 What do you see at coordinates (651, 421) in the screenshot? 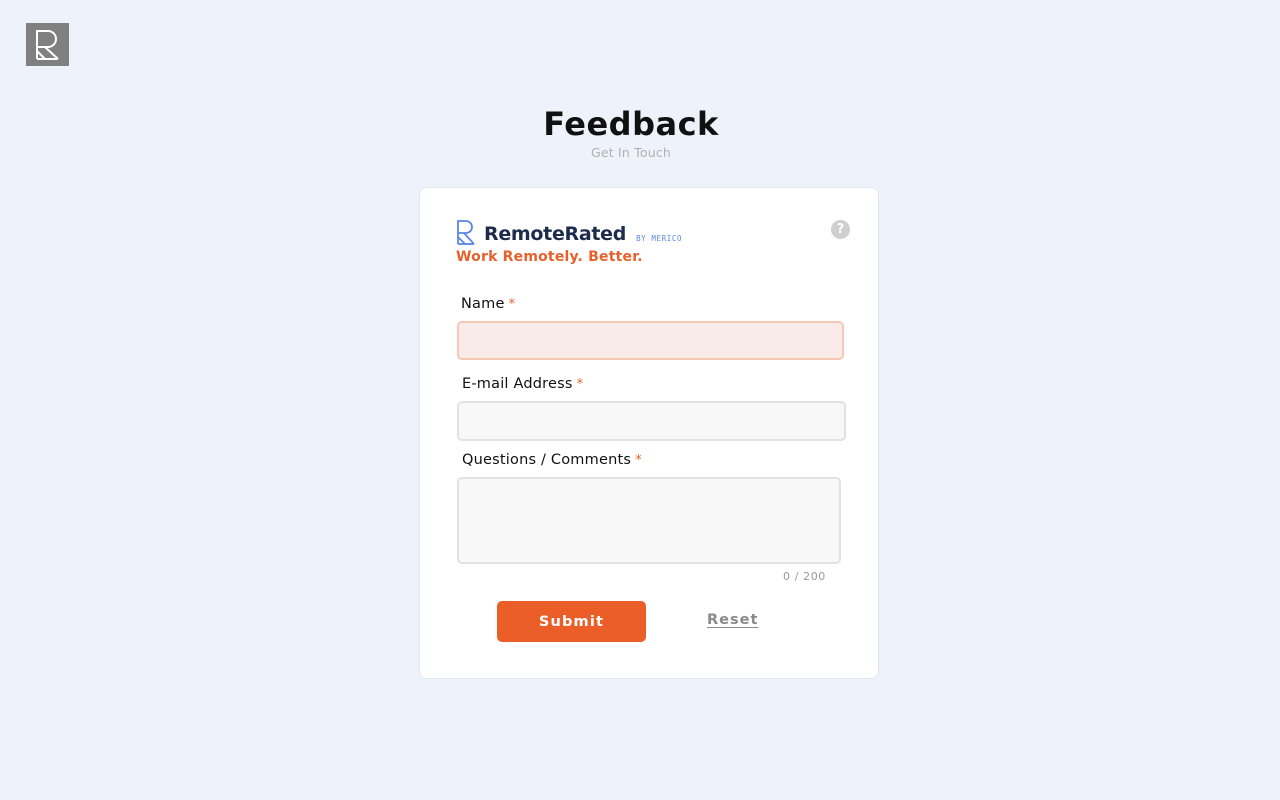
I see `email-input` at bounding box center [651, 421].